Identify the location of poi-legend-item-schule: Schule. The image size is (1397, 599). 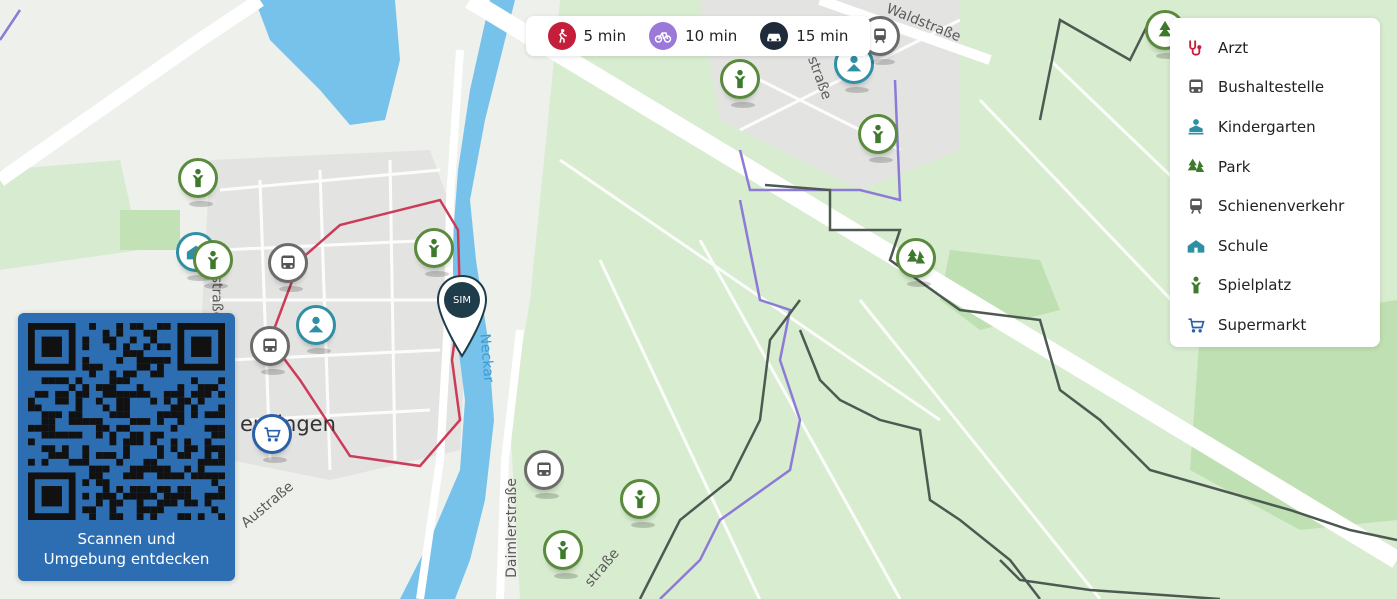
(1275, 246).